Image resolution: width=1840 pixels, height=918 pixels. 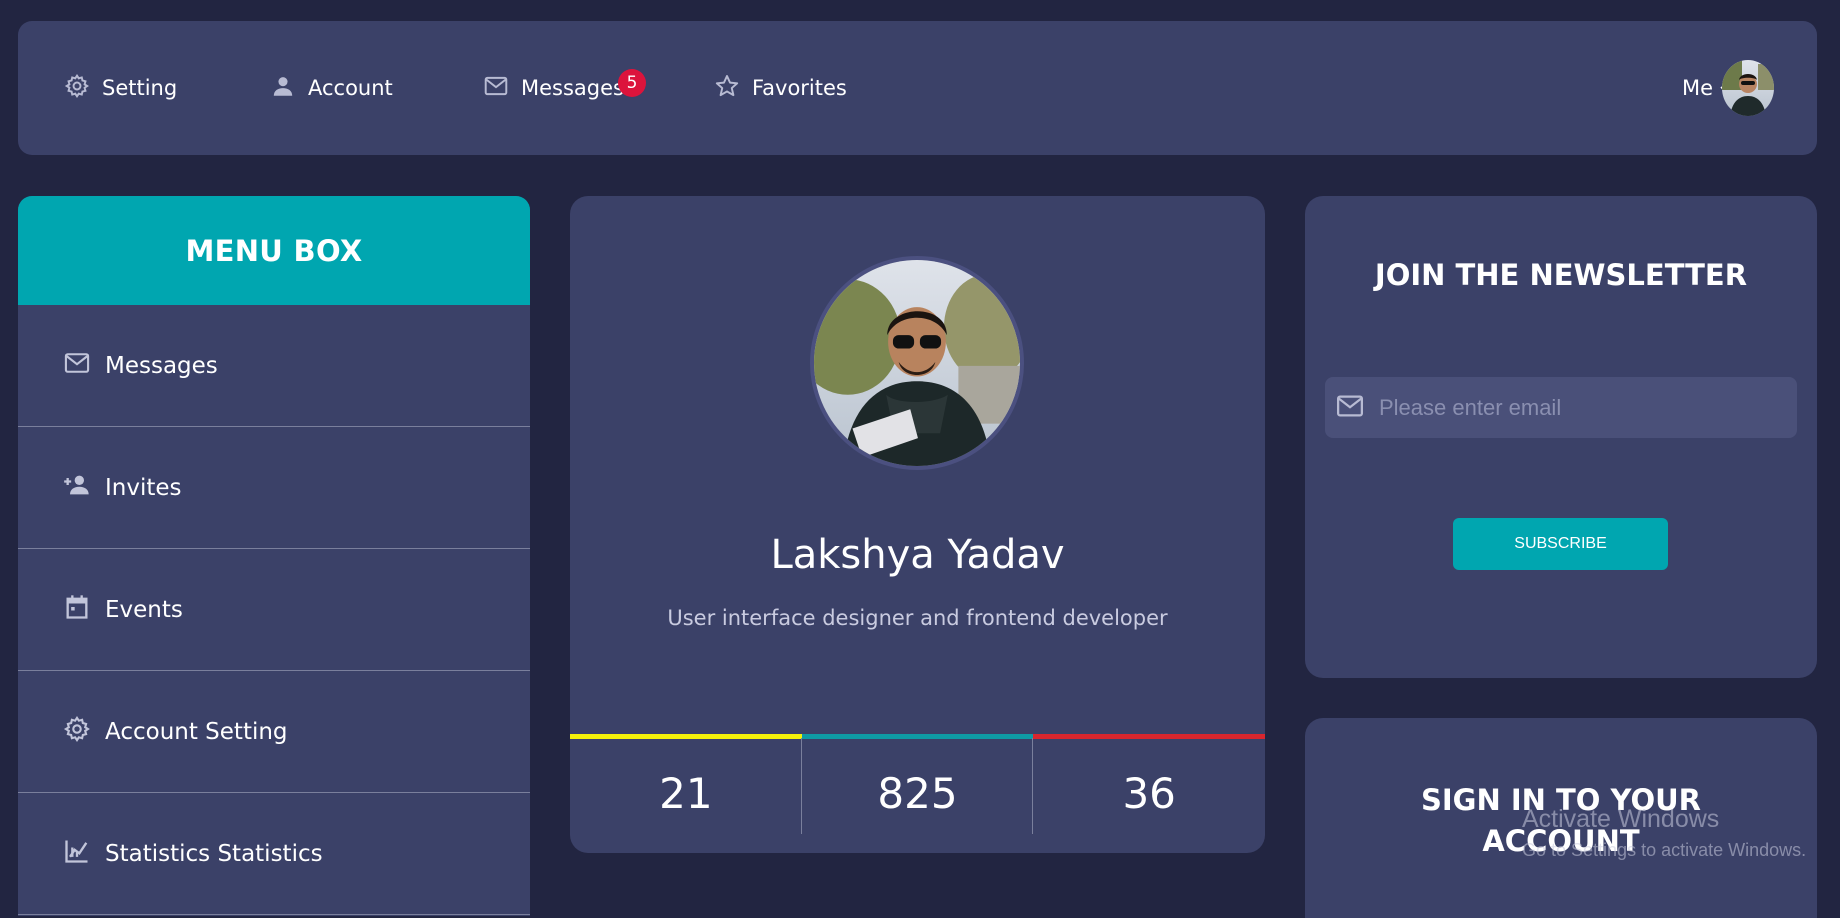 I want to click on newsletter-card: JOIN THE NEWSLETTER SUBSCRIBE, so click(x=1561, y=437).